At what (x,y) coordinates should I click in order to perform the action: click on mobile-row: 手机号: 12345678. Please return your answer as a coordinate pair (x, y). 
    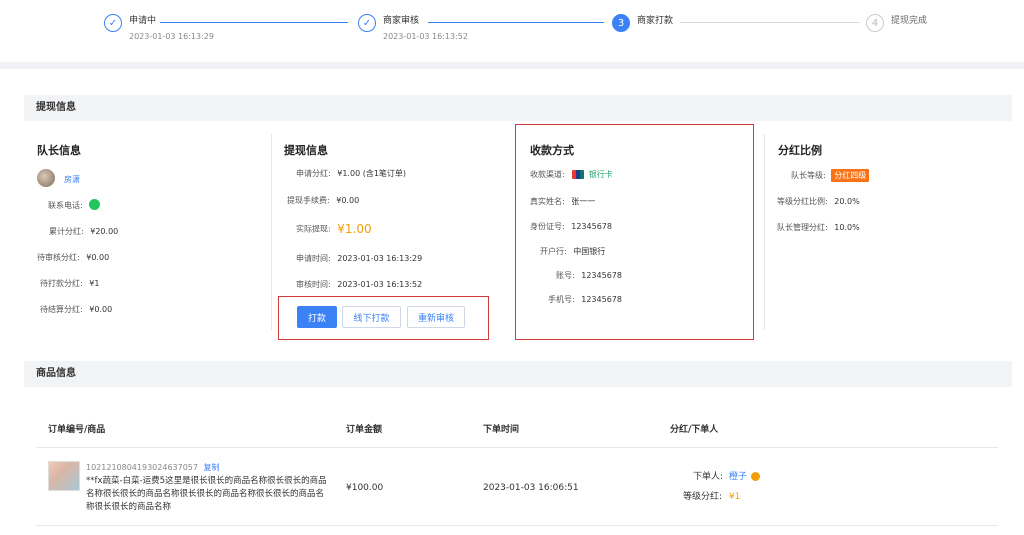
    Looking at the image, I should click on (585, 299).